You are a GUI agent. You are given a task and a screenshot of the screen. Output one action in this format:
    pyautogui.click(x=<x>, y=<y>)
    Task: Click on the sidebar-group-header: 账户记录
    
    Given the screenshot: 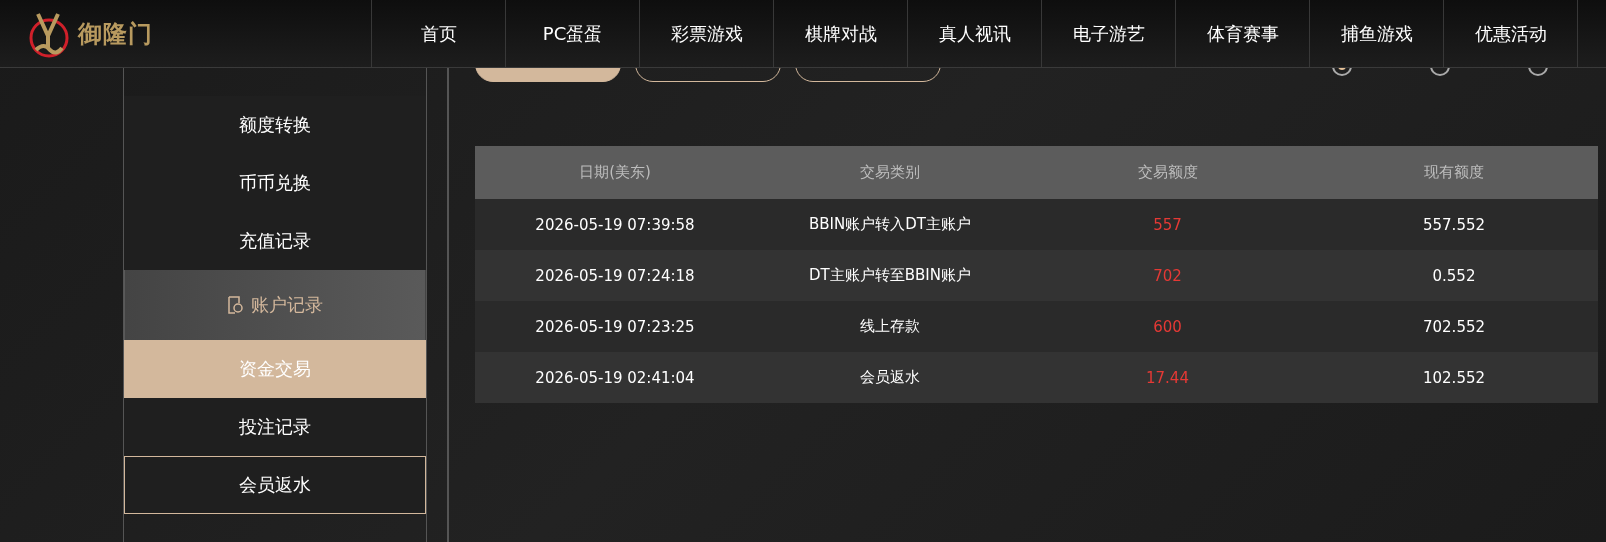 What is the action you would take?
    pyautogui.click(x=275, y=305)
    